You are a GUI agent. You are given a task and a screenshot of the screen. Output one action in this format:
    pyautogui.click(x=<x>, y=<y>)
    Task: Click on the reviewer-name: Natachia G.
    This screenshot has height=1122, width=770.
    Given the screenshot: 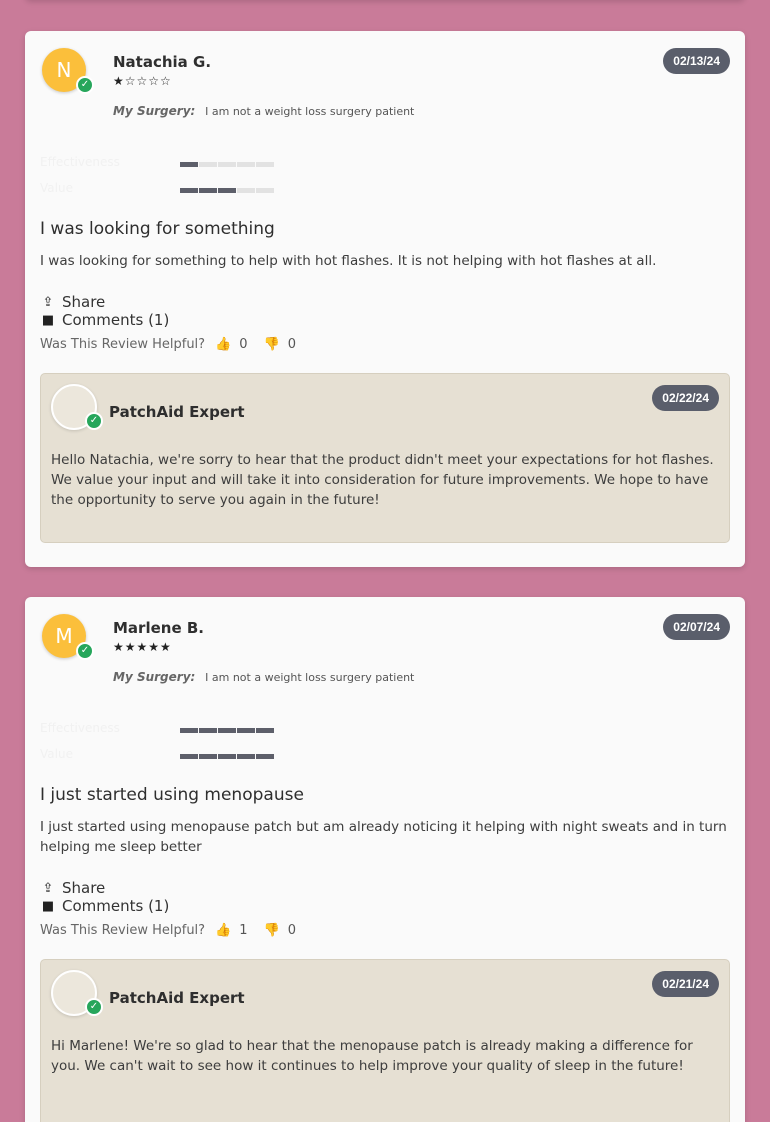 What is the action you would take?
    pyautogui.click(x=162, y=62)
    